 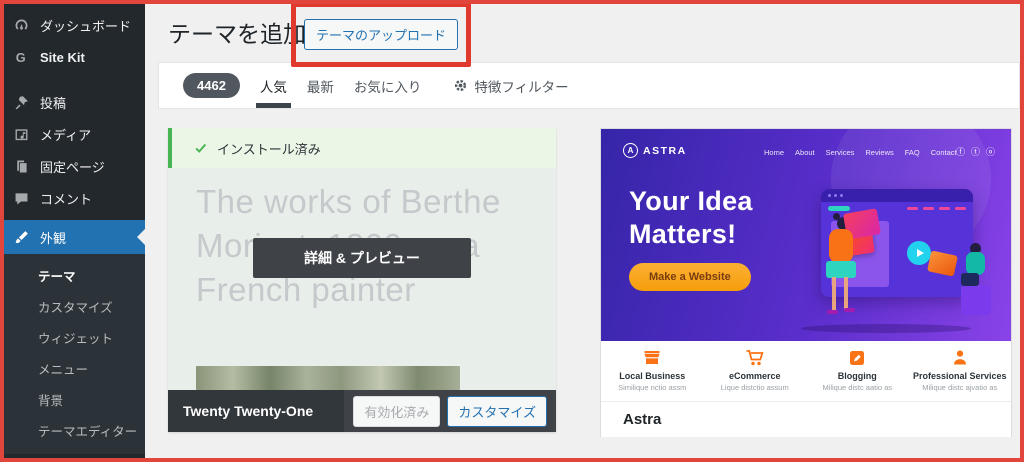 What do you see at coordinates (840, 152) in the screenshot?
I see `nav-item: Services` at bounding box center [840, 152].